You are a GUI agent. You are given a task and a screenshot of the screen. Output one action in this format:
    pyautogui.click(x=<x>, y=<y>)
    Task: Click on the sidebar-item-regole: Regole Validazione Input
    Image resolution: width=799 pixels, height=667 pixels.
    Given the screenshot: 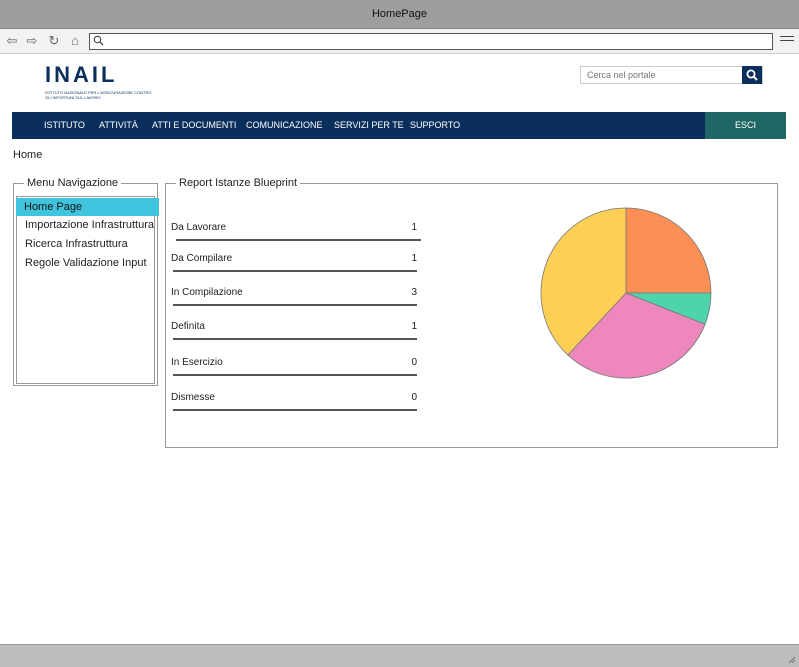 What is the action you would take?
    pyautogui.click(x=88, y=263)
    